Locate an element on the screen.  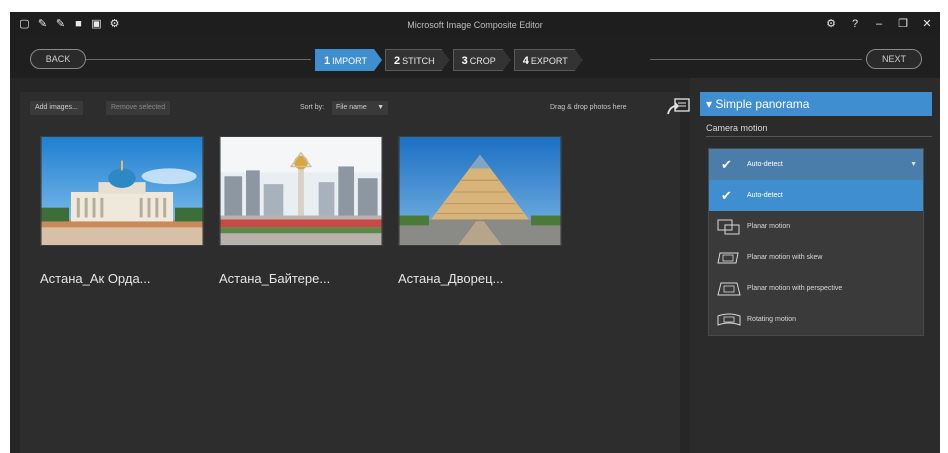
wizard-bar: BACK 1 IMPORT 2 STITCH 3 CROP 4 EXPORT NEXT is located at coordinates (475, 58).